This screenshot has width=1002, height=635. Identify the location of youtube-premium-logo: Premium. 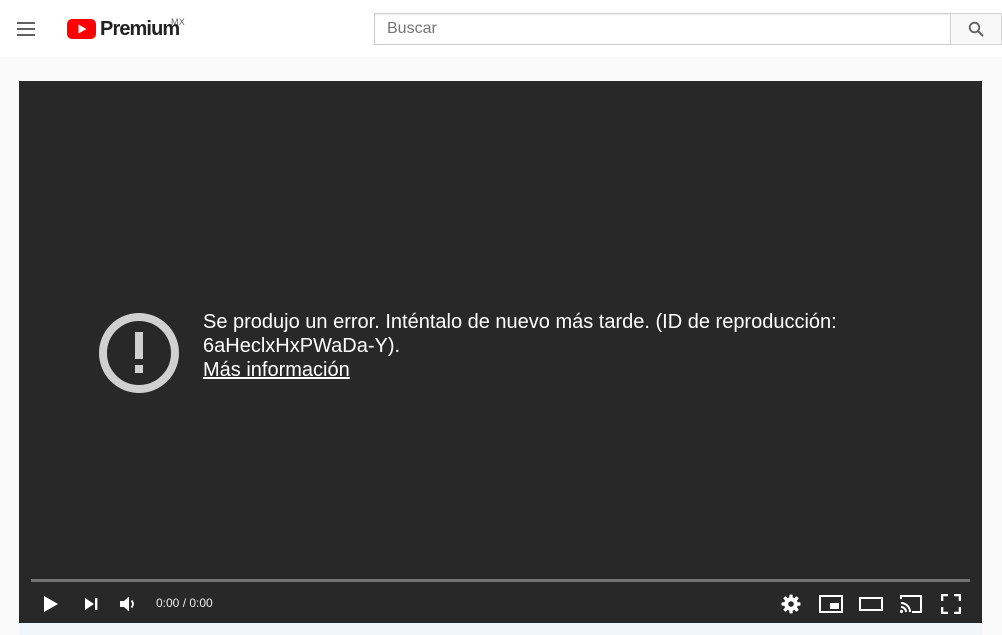
(123, 29).